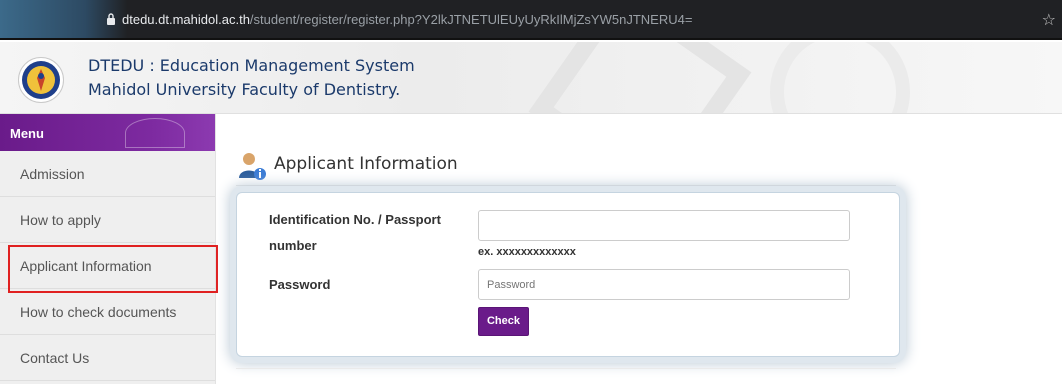 The image size is (1062, 384). I want to click on id-number-label: Identification No. / Passport number, so click(355, 232).